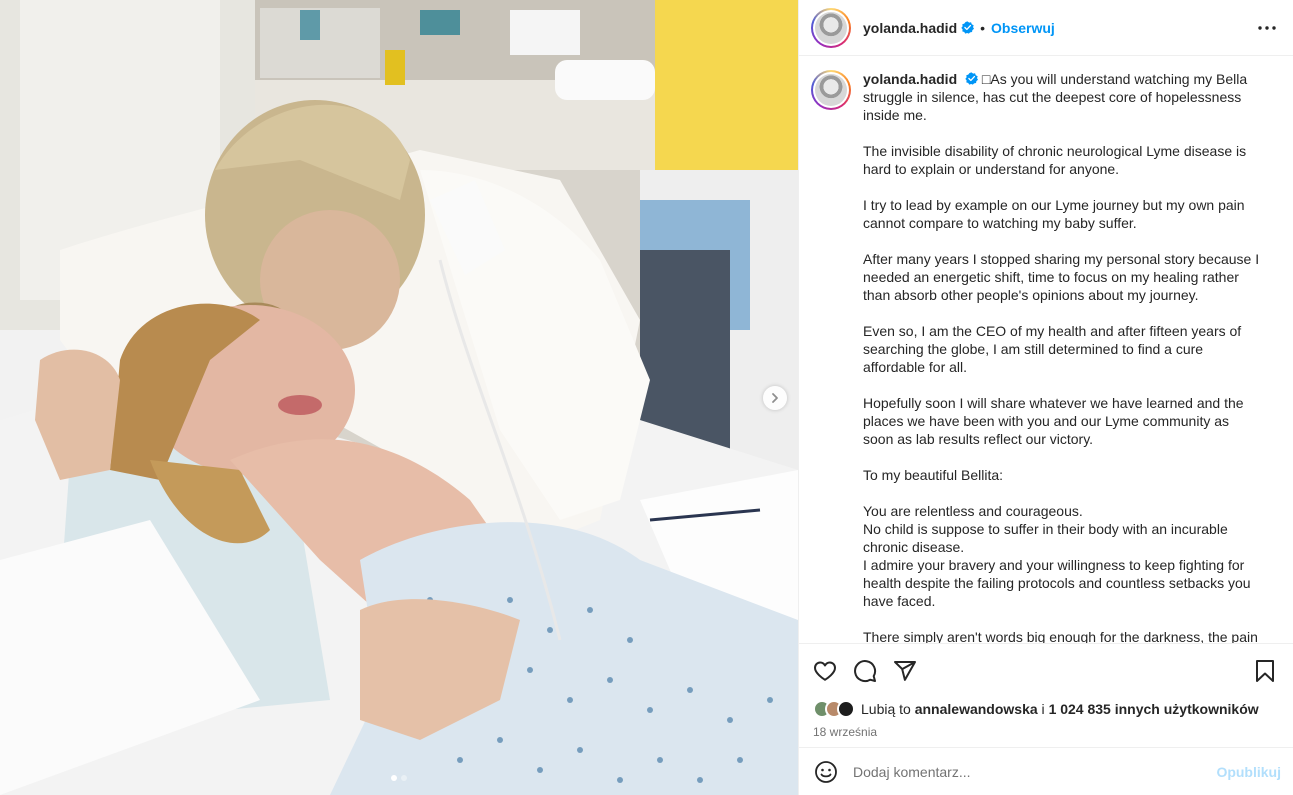 Image resolution: width=1293 pixels, height=795 pixels. I want to click on bookmark-icon, so click(1265, 670).